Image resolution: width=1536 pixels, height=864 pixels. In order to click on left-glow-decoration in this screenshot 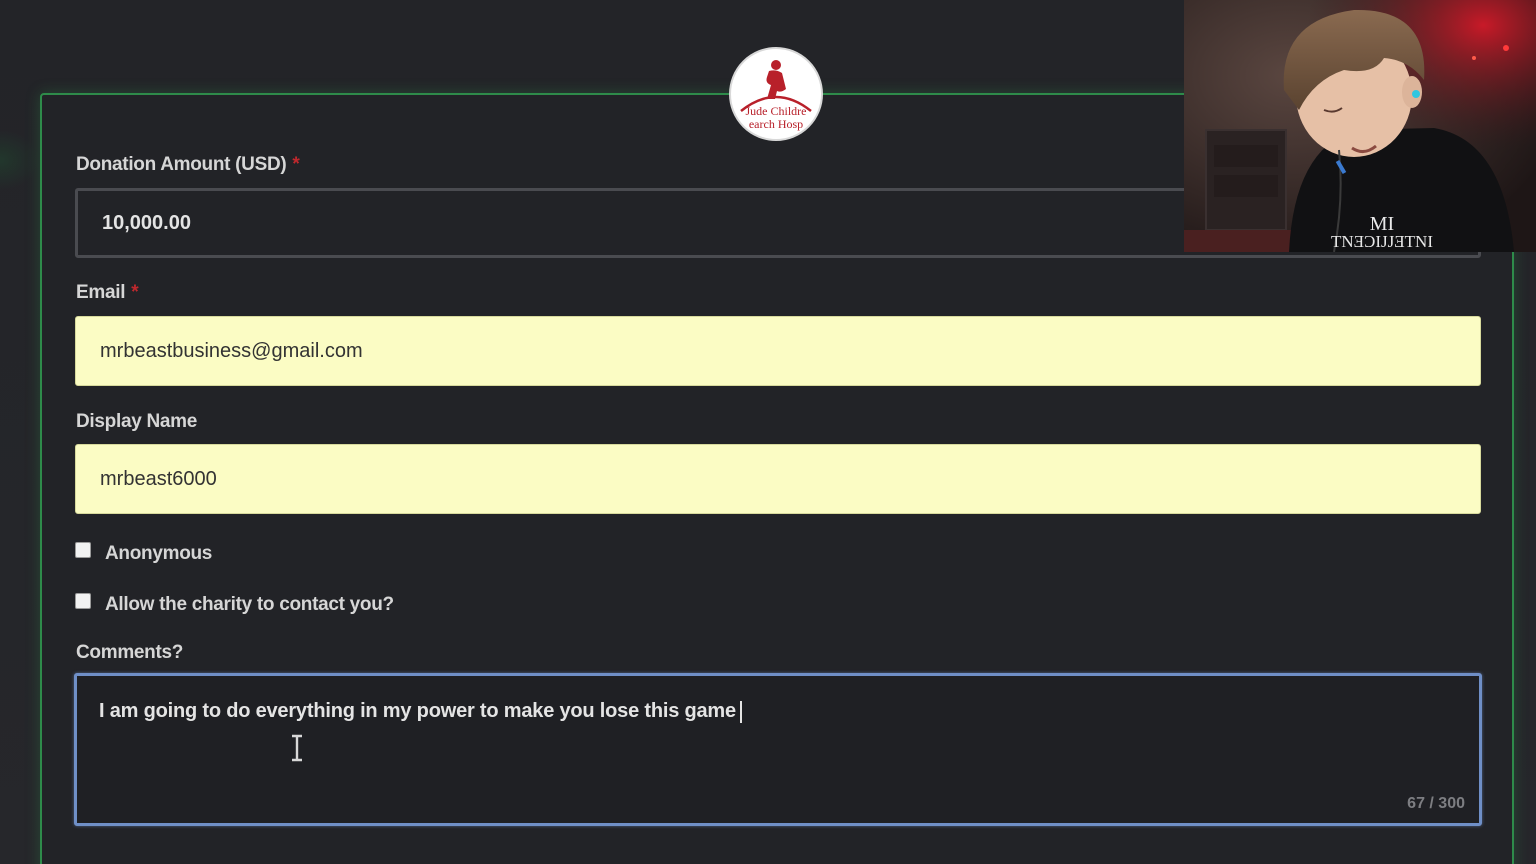, I will do `click(20, 160)`.